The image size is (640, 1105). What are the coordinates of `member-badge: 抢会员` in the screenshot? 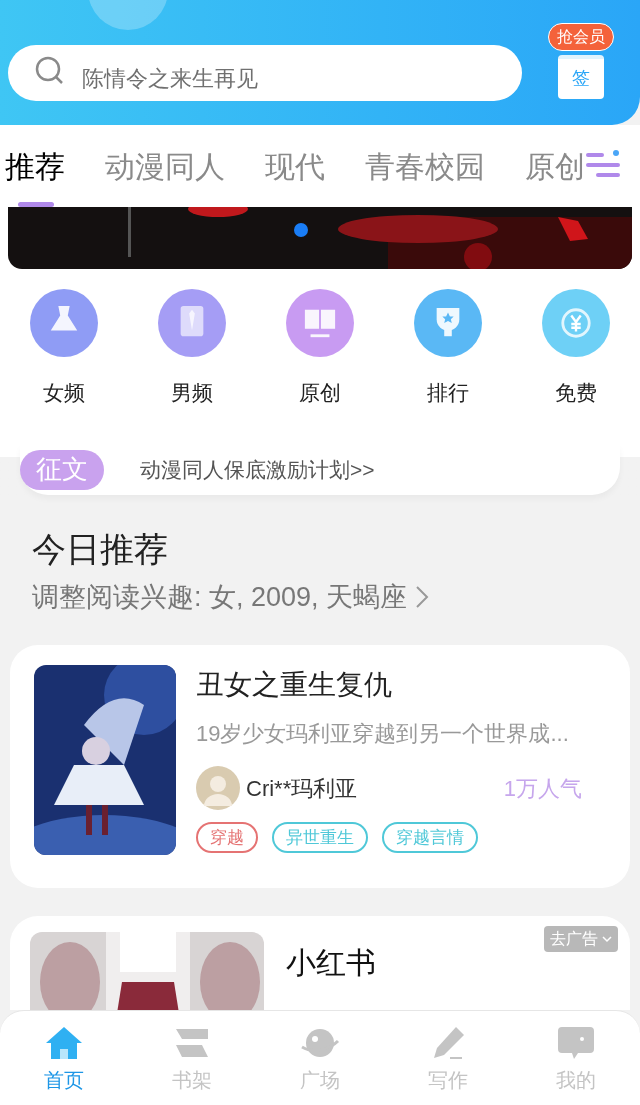 It's located at (581, 36).